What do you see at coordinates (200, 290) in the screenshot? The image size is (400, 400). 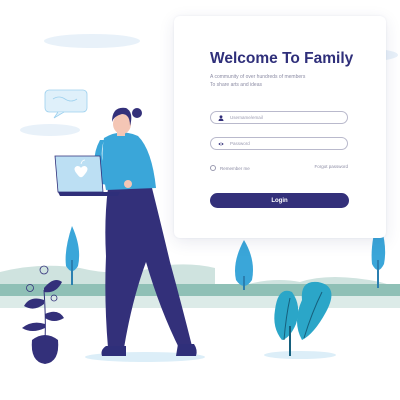 I see `ground-band` at bounding box center [200, 290].